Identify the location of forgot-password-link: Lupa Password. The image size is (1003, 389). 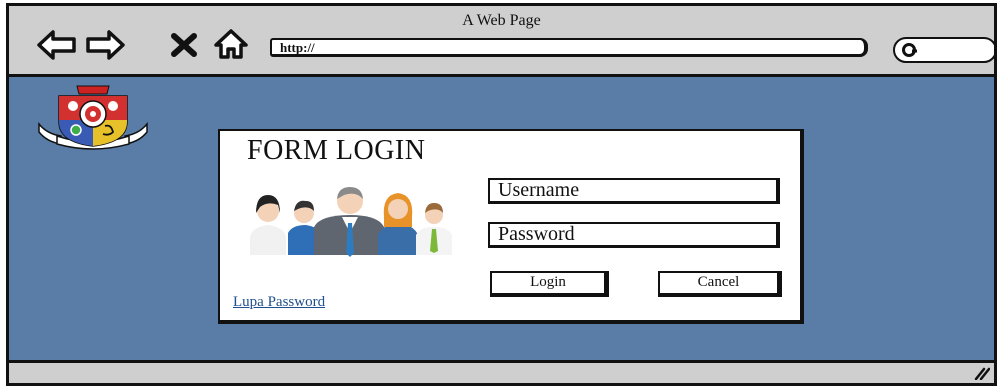
(279, 302).